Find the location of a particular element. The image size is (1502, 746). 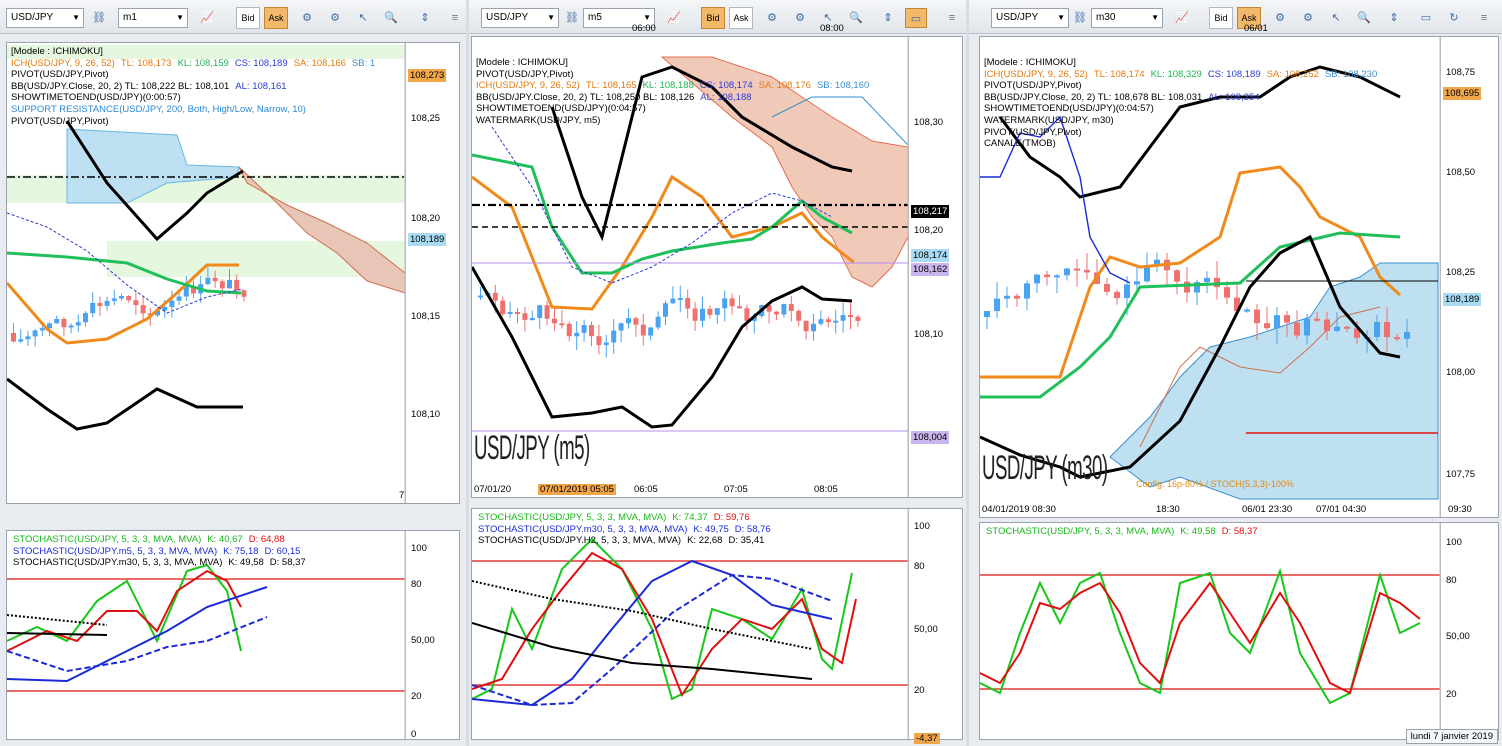

time-axis-label: 06/01 23:30 is located at coordinates (1267, 509).